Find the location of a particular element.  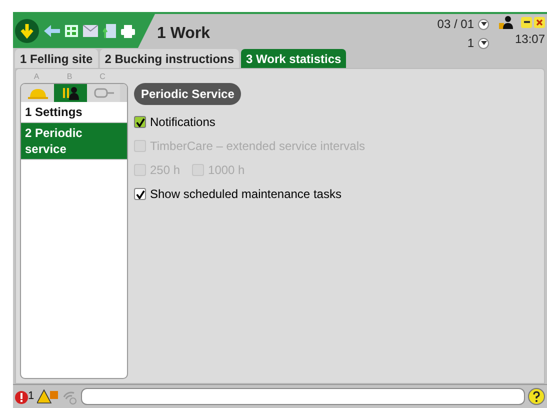

column-letter: C is located at coordinates (102, 77).